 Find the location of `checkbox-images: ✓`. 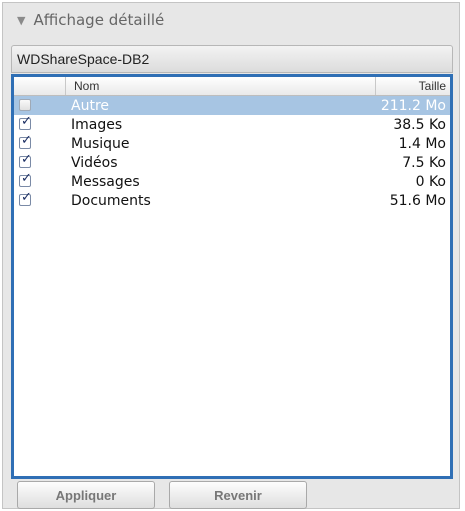

checkbox-images: ✓ is located at coordinates (25, 122).